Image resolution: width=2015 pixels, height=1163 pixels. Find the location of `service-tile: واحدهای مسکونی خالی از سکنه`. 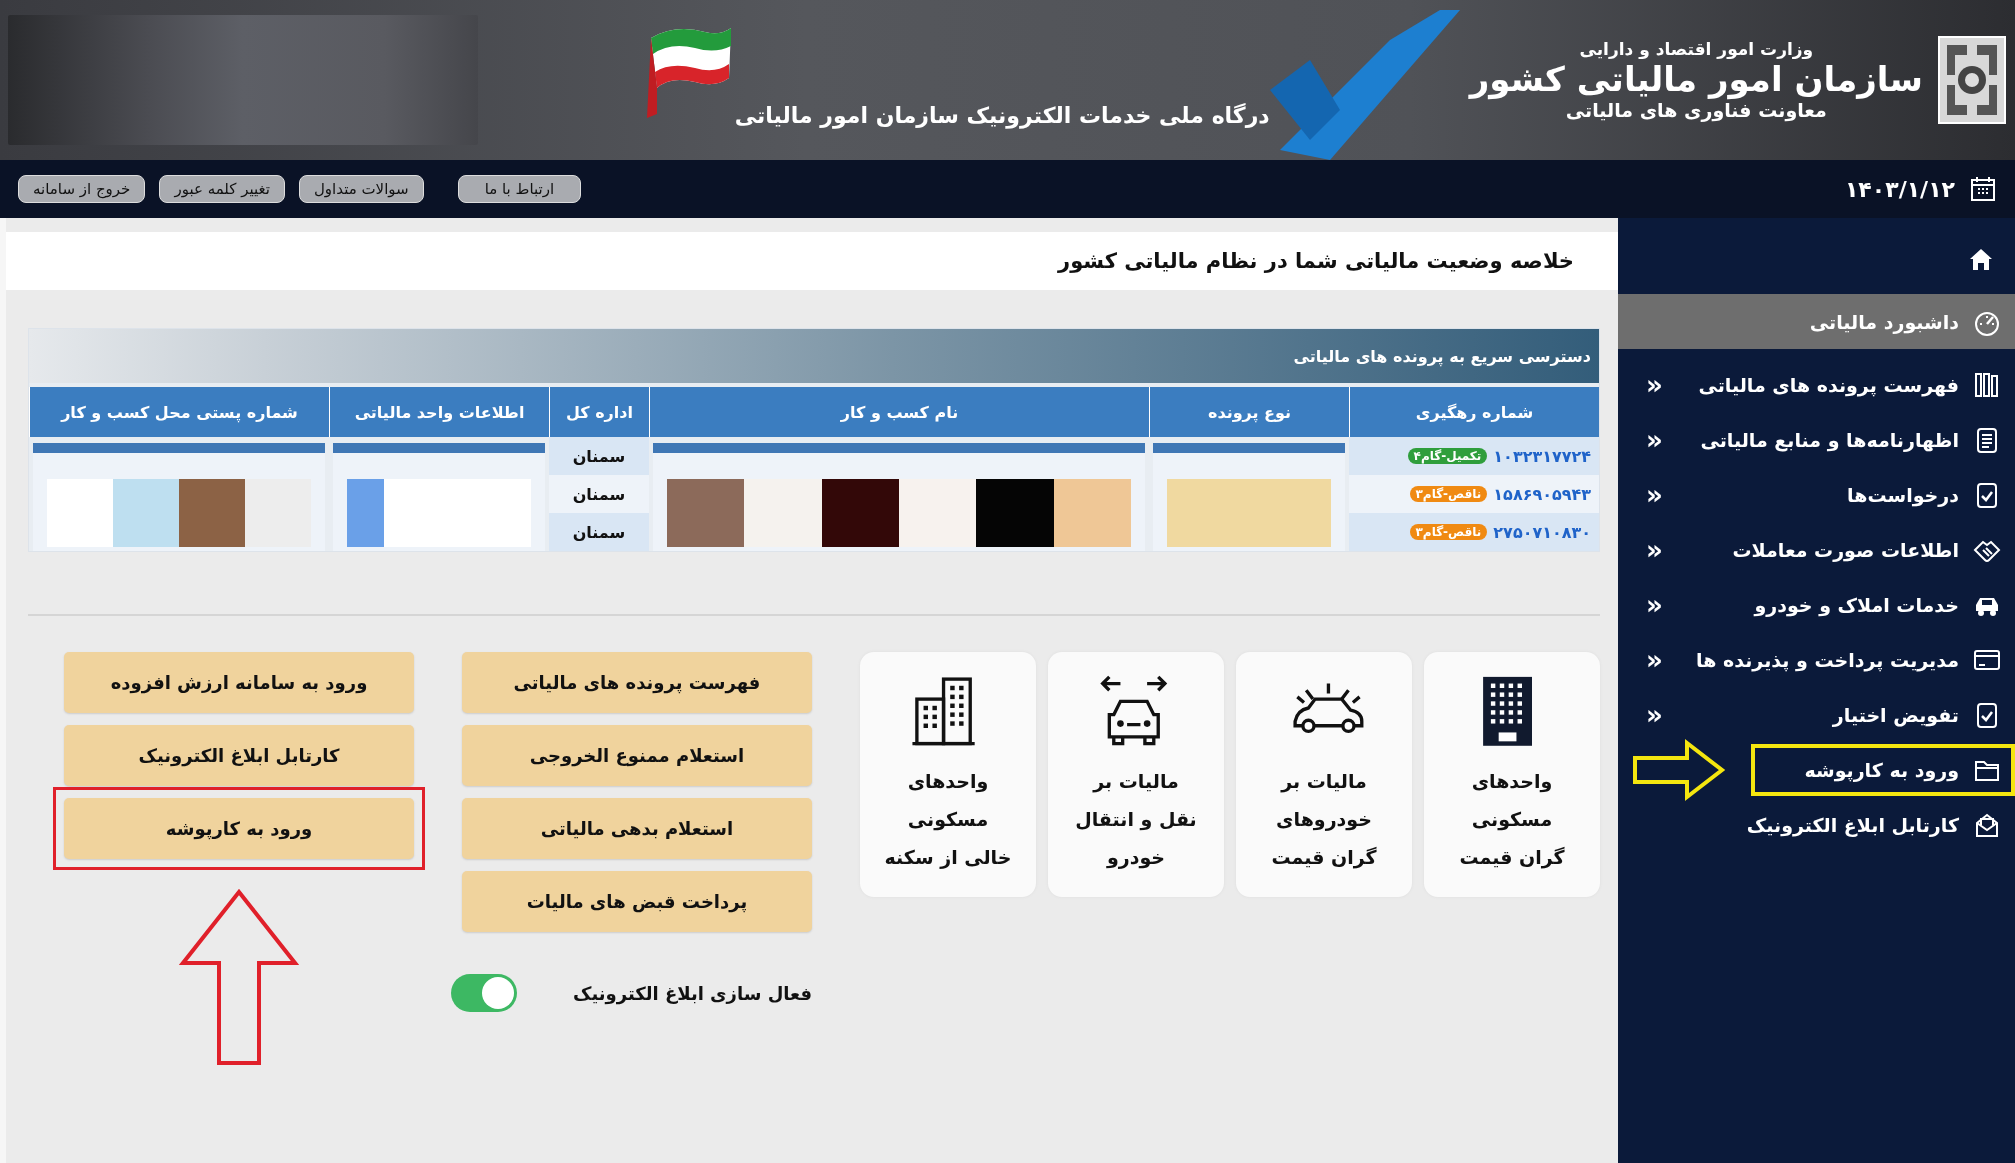

service-tile: واحدهای مسکونی خالی از سکنه is located at coordinates (948, 774).